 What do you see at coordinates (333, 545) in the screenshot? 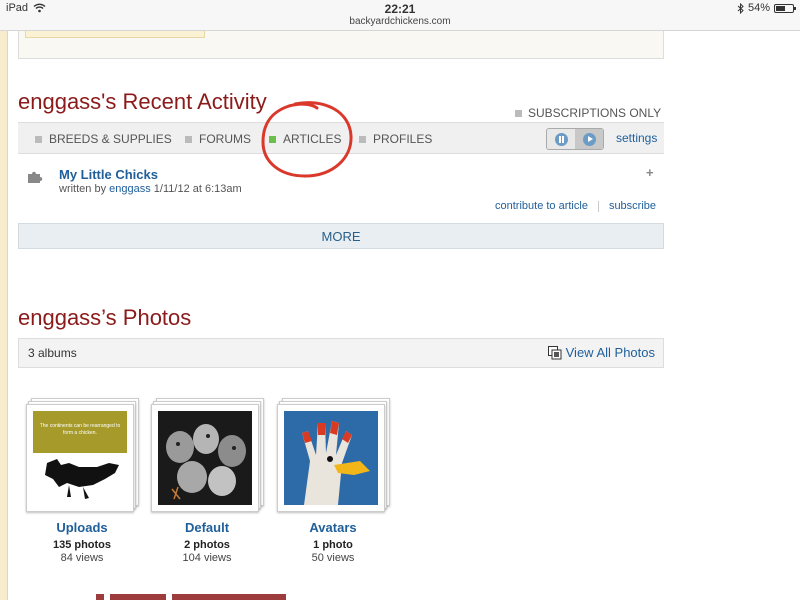
I see `album-photo-count: 1 photo` at bounding box center [333, 545].